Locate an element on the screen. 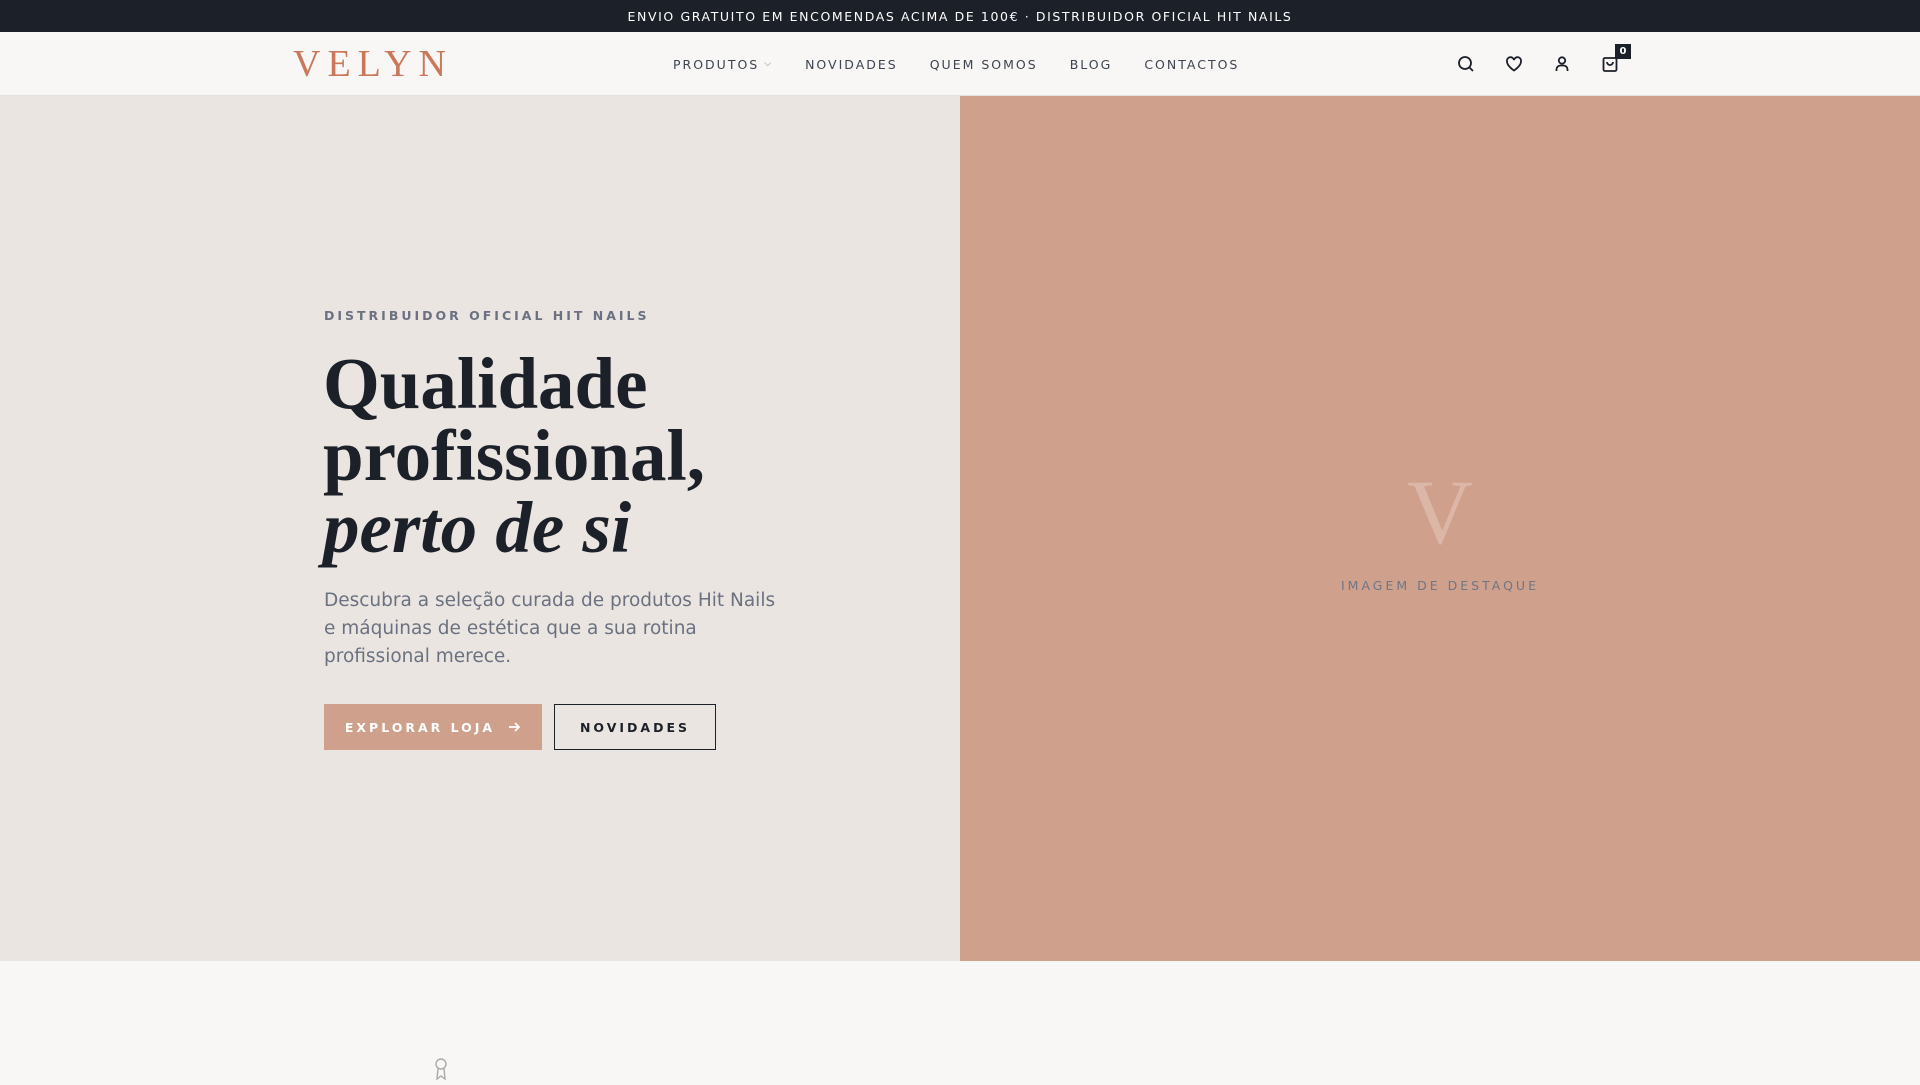  hero-title-line1: Qualidade is located at coordinates (485, 383).